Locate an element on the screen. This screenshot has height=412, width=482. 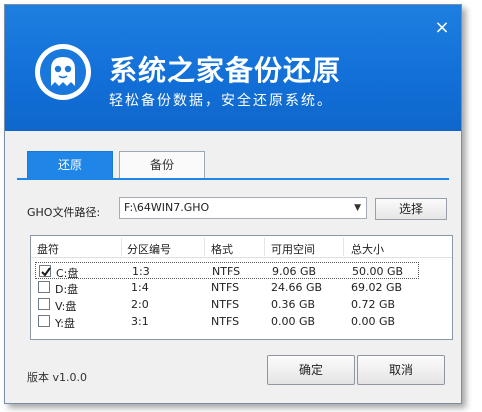
column-header-partition: 分区编号 is located at coordinates (149, 249).